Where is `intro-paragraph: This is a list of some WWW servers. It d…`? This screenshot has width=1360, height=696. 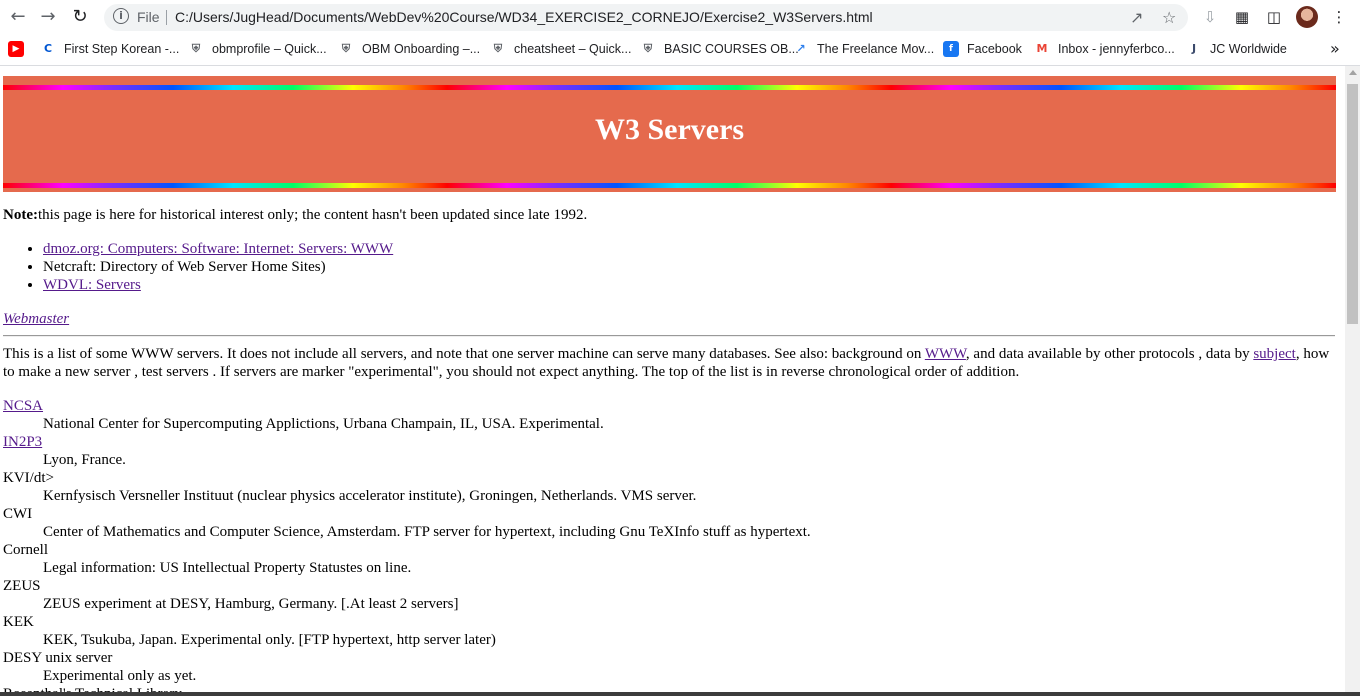 intro-paragraph: This is a list of some WWW servers. It d… is located at coordinates (669, 363).